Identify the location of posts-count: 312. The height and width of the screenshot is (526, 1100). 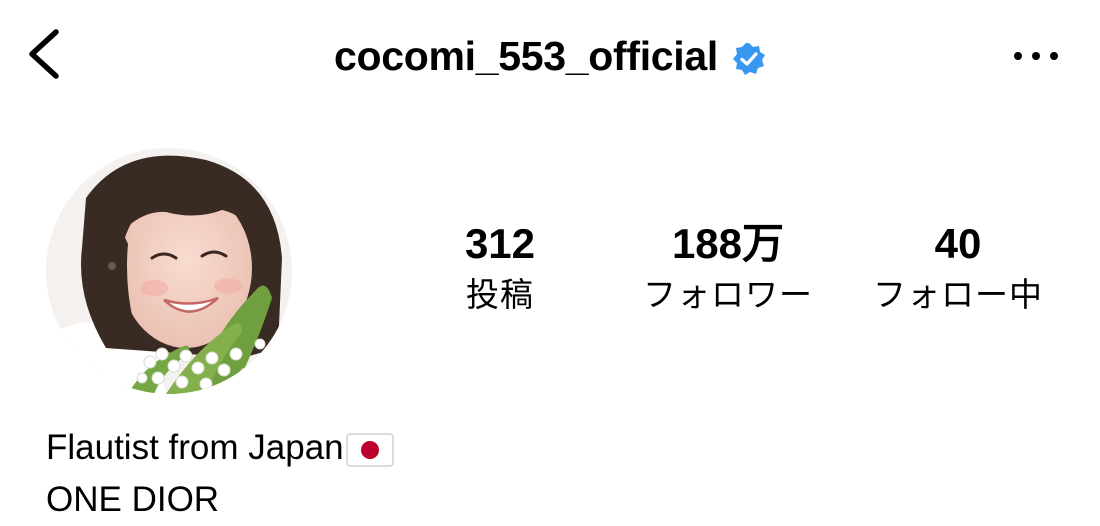
(500, 243).